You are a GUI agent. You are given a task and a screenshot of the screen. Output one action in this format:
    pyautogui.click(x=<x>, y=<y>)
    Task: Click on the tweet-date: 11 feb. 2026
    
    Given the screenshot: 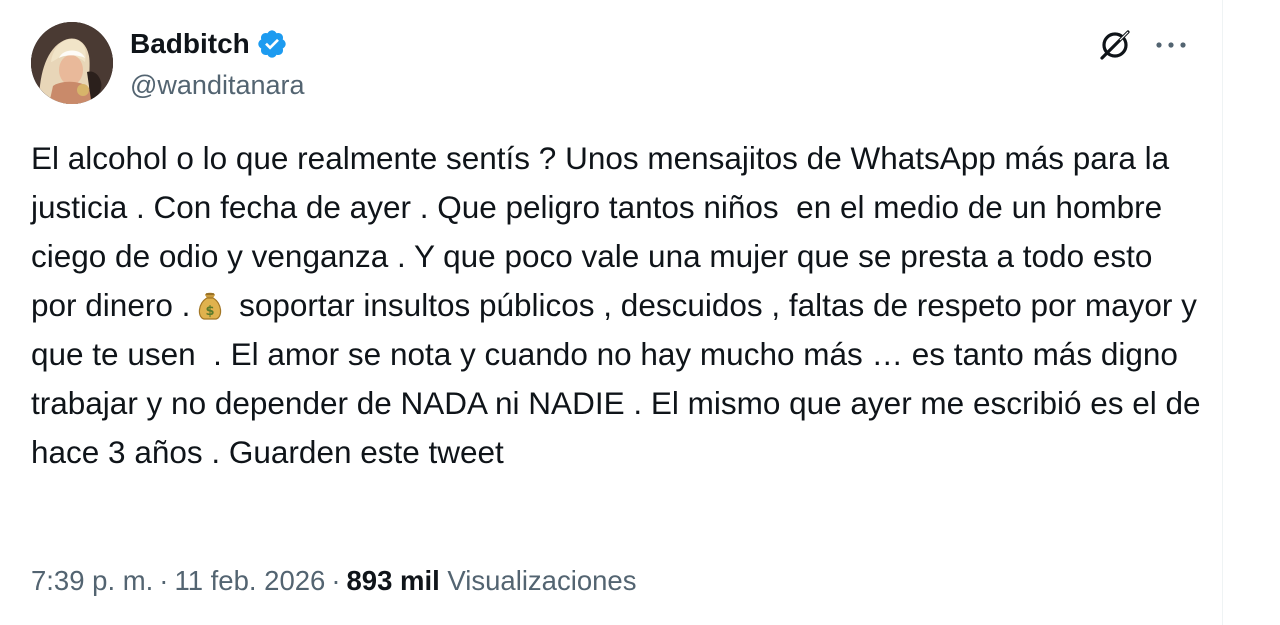 What is the action you would take?
    pyautogui.click(x=249, y=580)
    